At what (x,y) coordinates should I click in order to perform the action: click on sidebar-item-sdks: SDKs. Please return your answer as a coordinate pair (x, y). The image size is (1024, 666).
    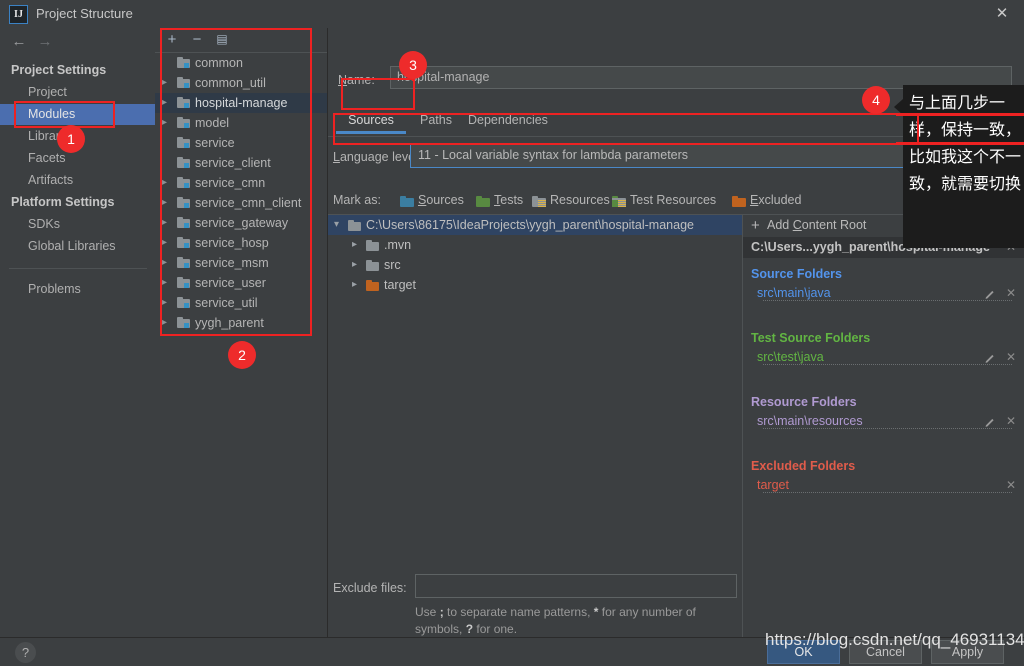
    Looking at the image, I should click on (44, 224).